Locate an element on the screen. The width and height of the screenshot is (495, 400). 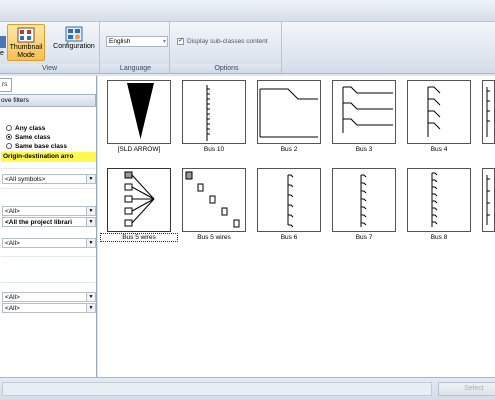
bus-3-thumbnail is located at coordinates (364, 112).